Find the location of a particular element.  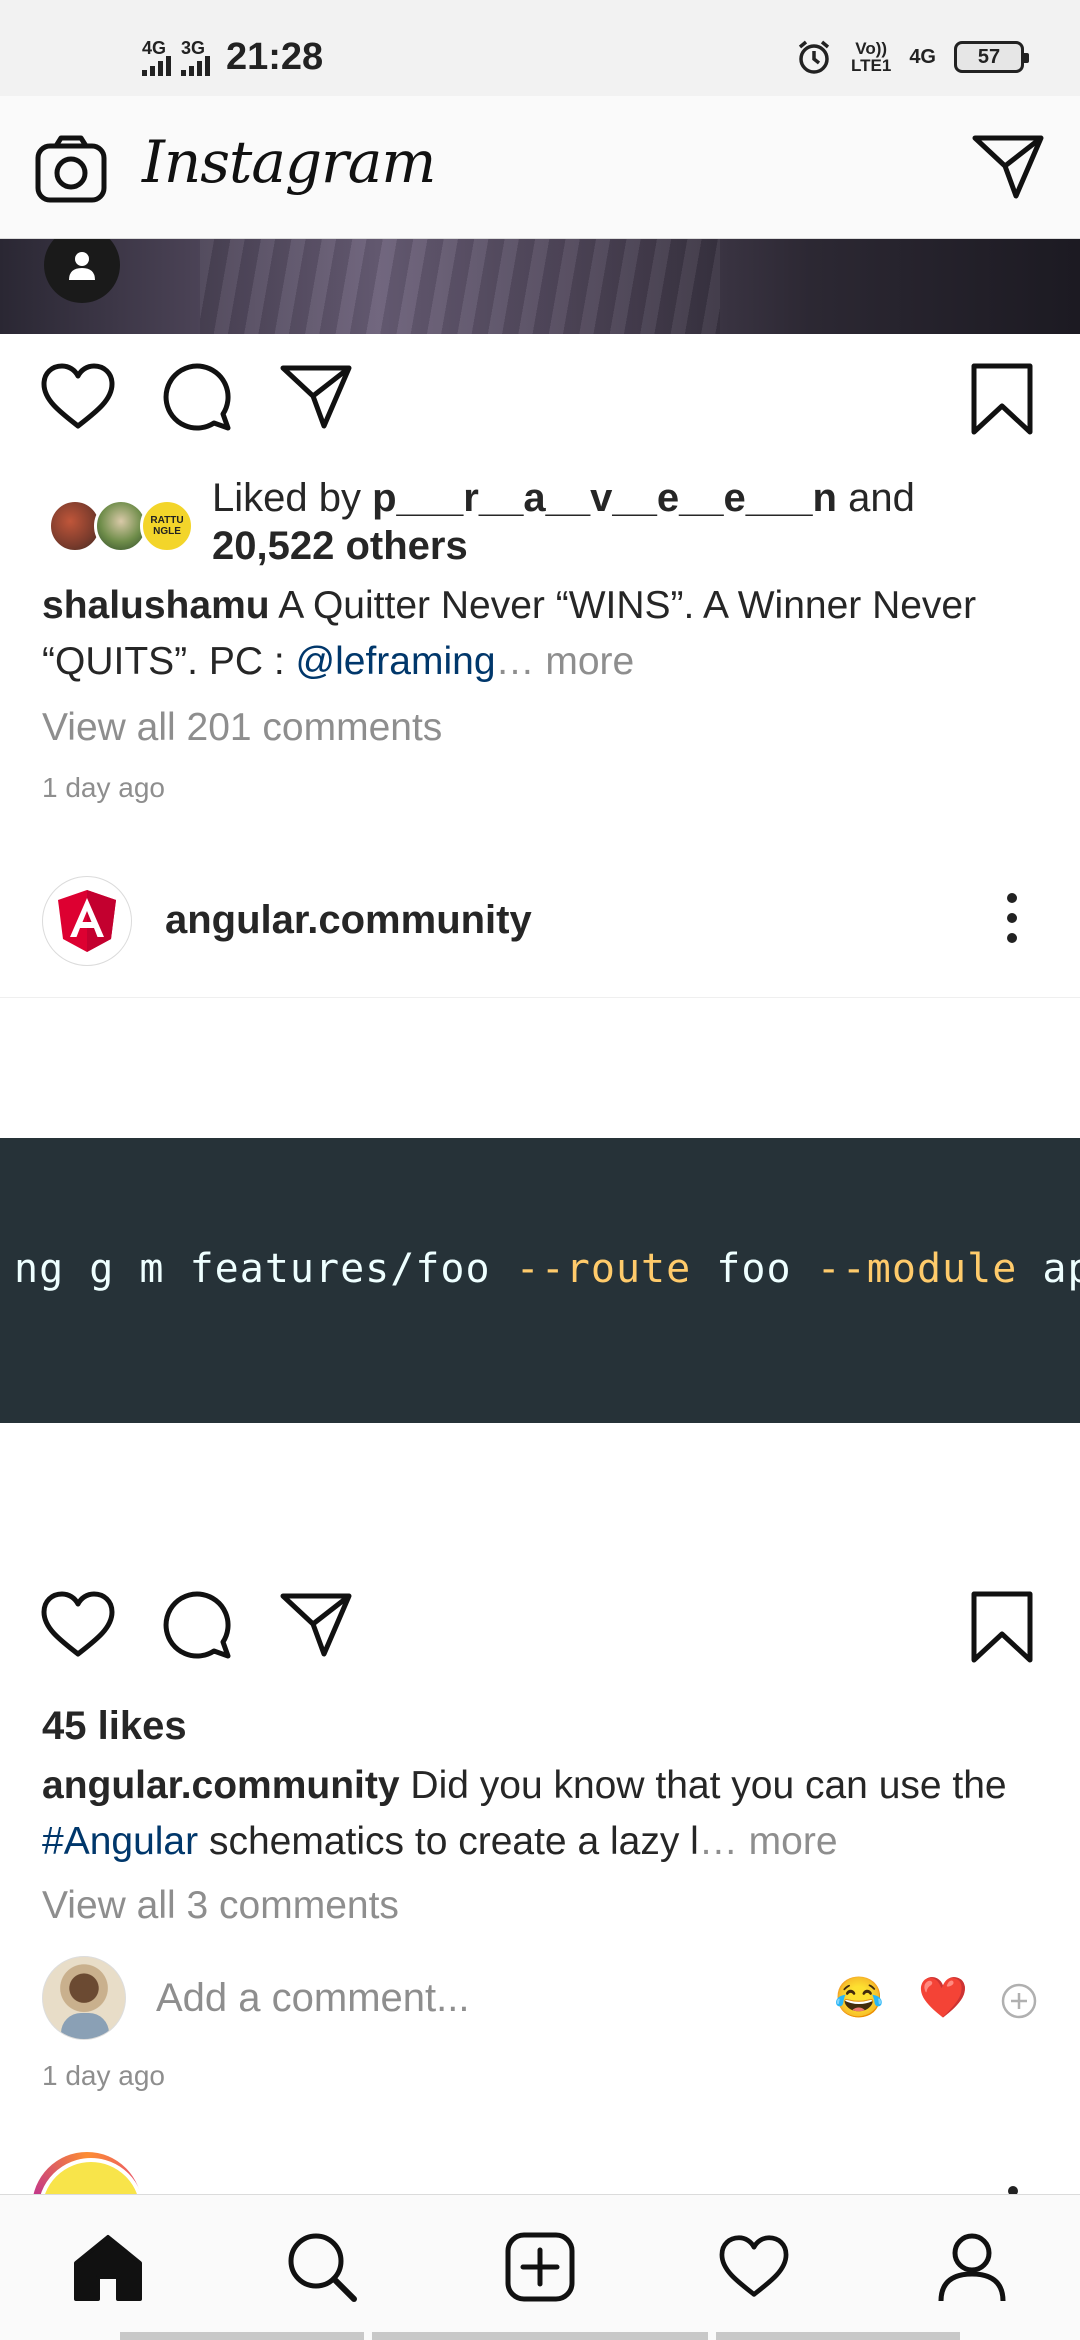

activity-icon is located at coordinates (754, 2266).